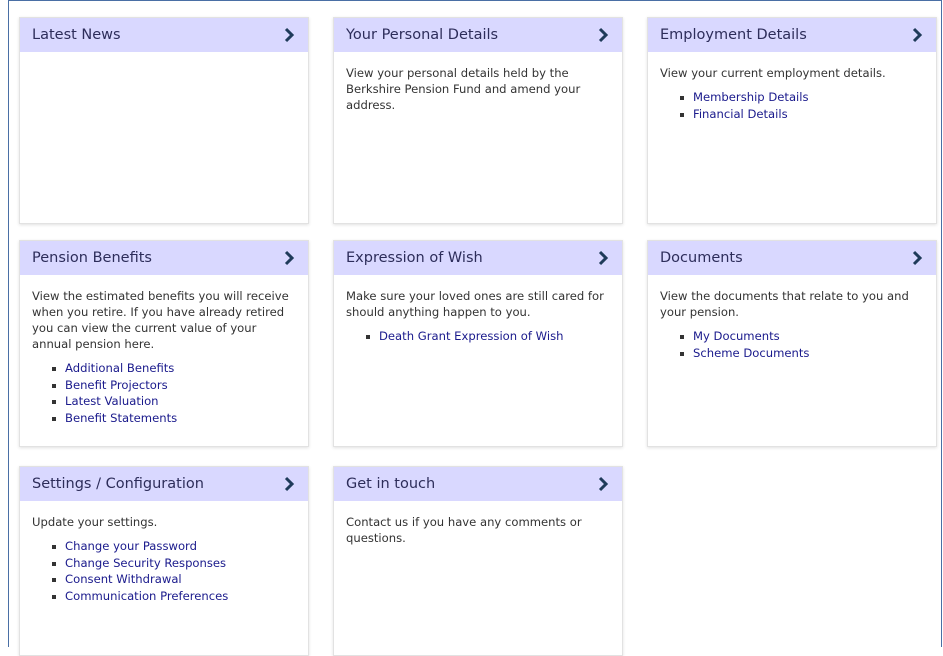  I want to click on card-title: Documents, so click(701, 258).